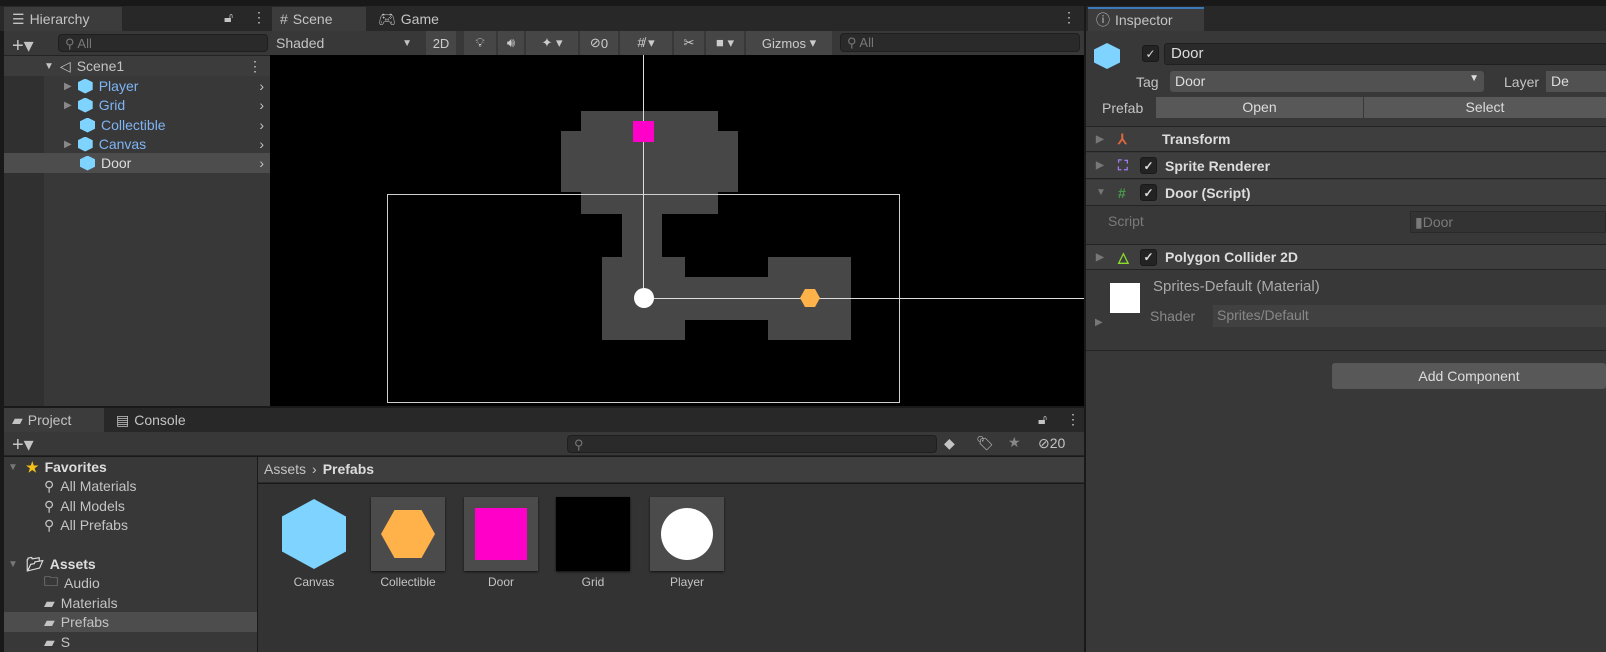 The width and height of the screenshot is (1606, 652). I want to click on material-expand: ▶, so click(1101, 322).